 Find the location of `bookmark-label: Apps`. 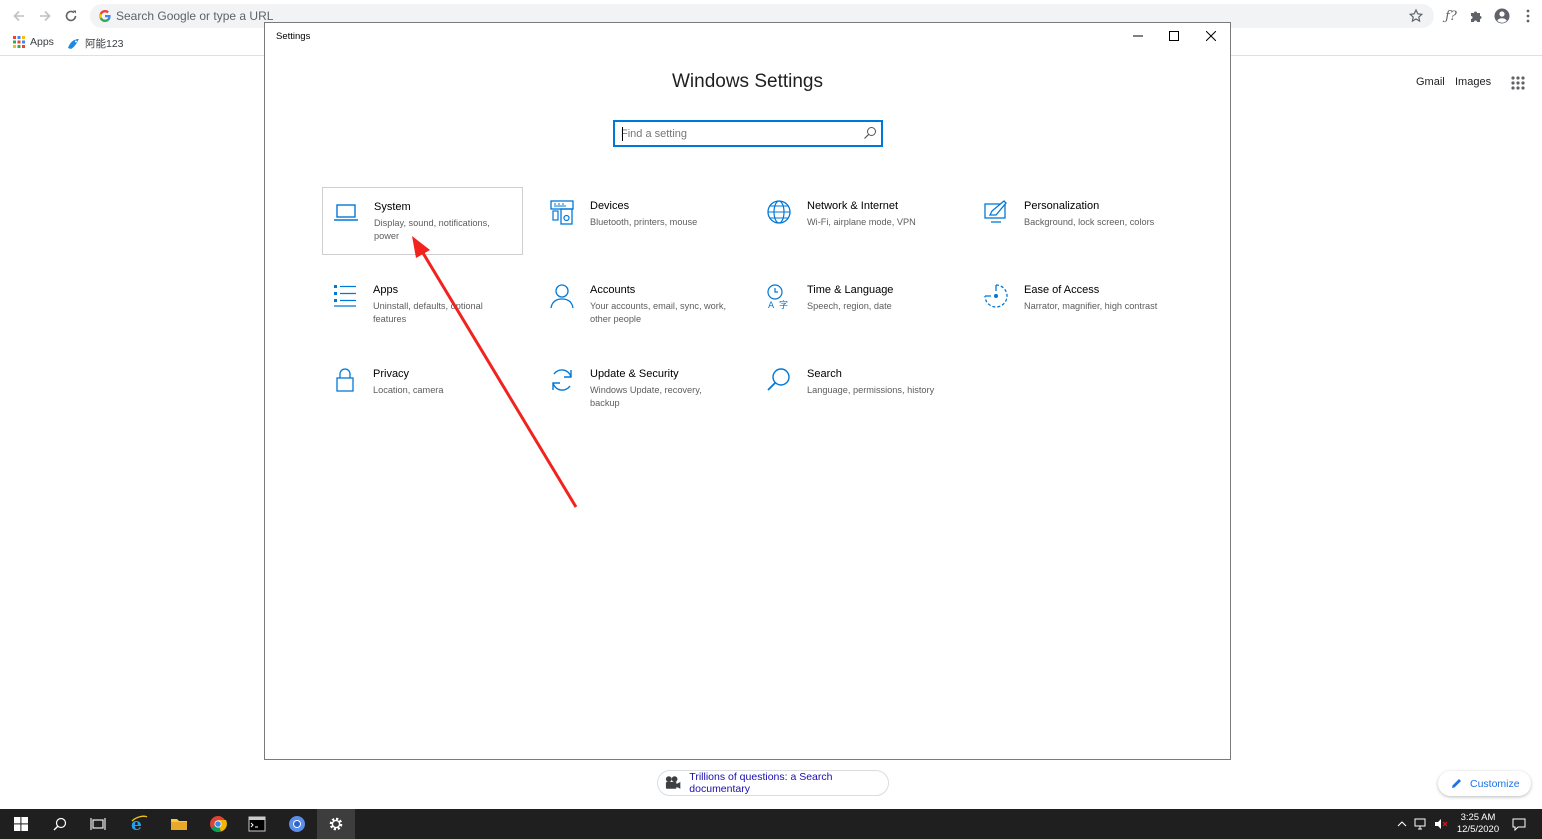

bookmark-label: Apps is located at coordinates (42, 42).